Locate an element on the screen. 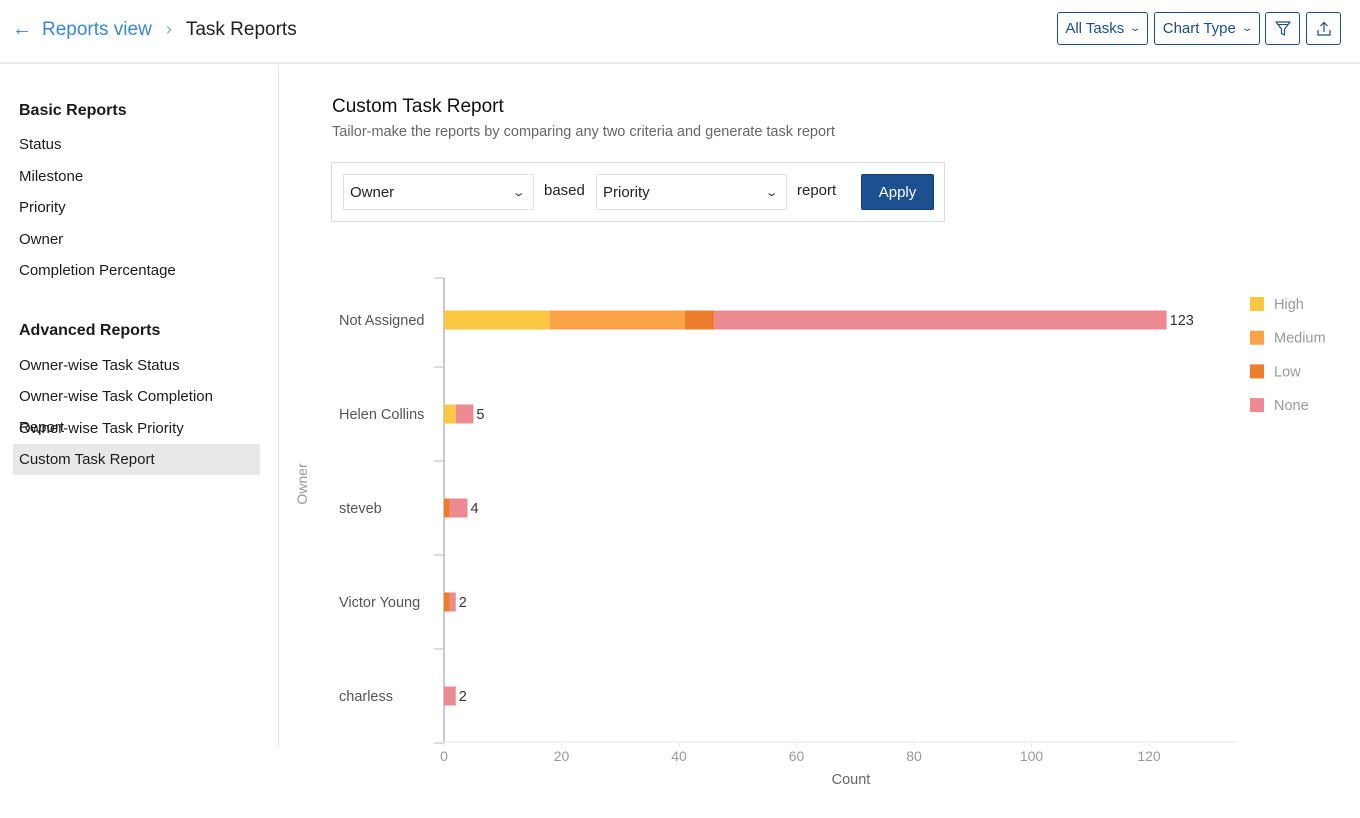 This screenshot has height=818, width=1360. legend-label-none: None is located at coordinates (1291, 406).